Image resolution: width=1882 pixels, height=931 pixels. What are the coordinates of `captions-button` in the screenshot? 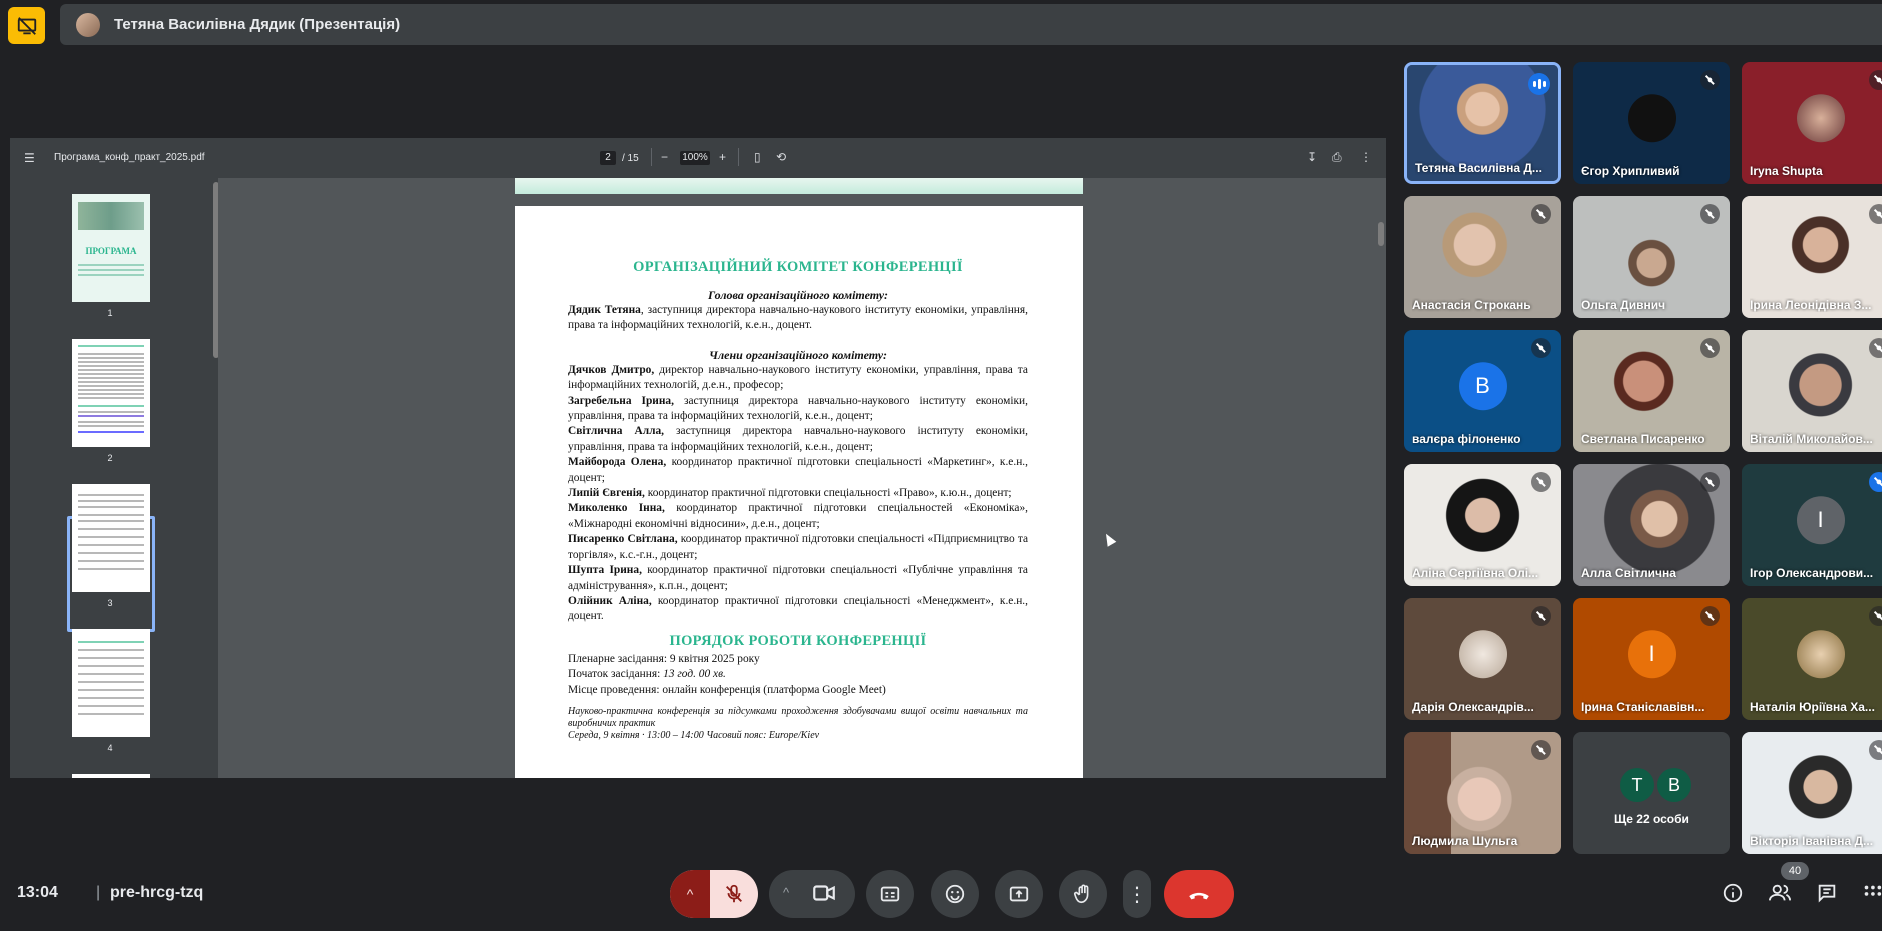 It's located at (890, 894).